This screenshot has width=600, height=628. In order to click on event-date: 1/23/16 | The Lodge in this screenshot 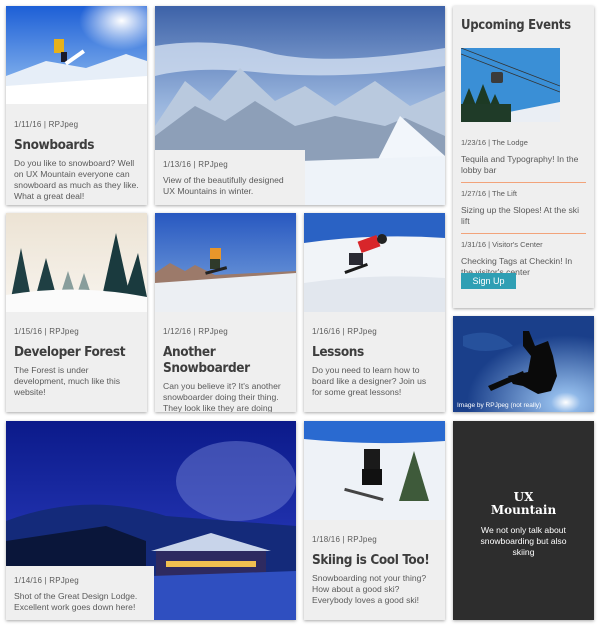, I will do `click(494, 142)`.